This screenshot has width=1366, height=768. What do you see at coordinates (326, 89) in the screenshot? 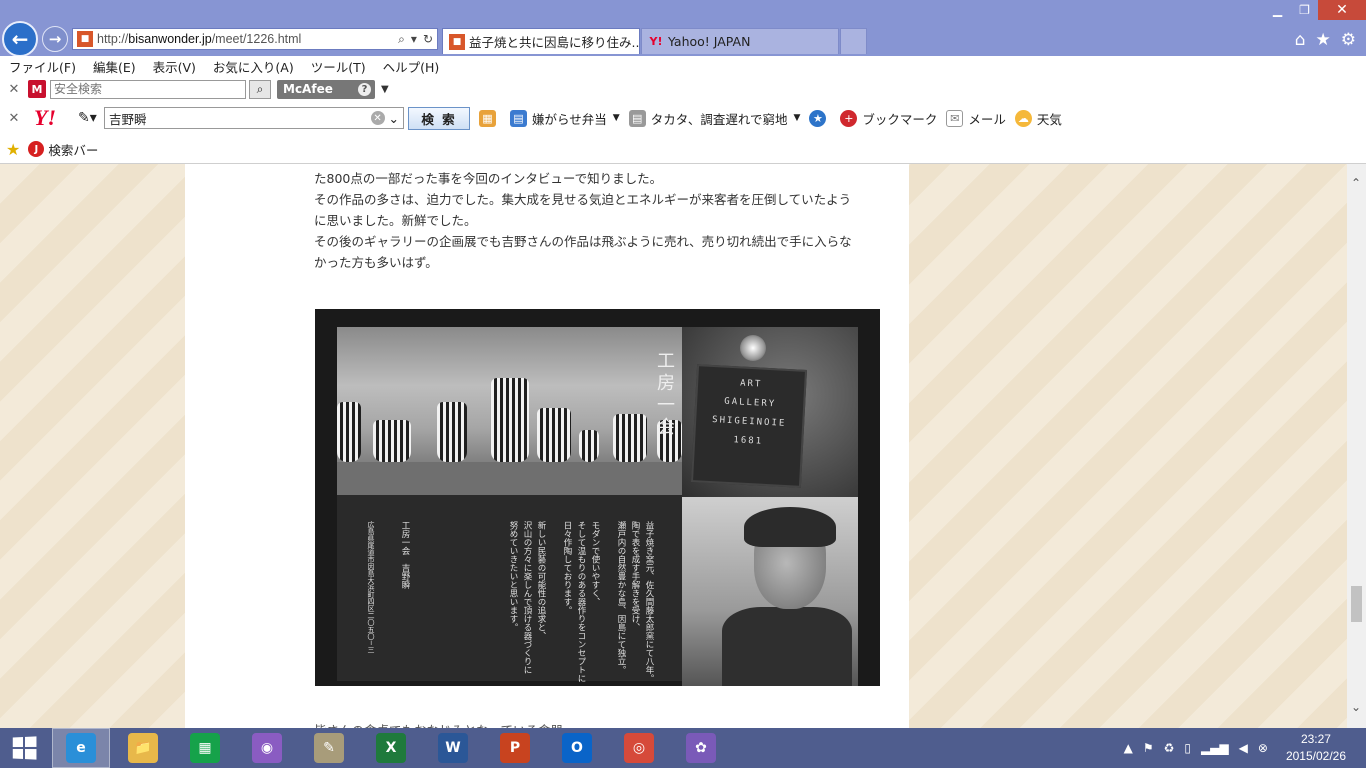
I see `mcafee-brand-button: McAfee ?` at bounding box center [326, 89].